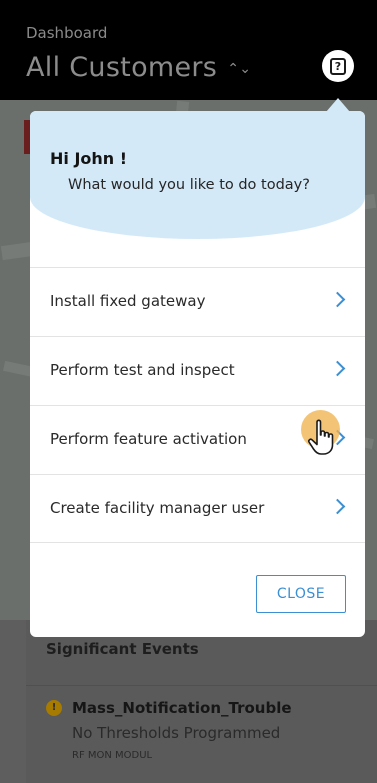 The width and height of the screenshot is (377, 783). What do you see at coordinates (239, 68) in the screenshot?
I see `chevron-updown-icon: ⌃⌄` at bounding box center [239, 68].